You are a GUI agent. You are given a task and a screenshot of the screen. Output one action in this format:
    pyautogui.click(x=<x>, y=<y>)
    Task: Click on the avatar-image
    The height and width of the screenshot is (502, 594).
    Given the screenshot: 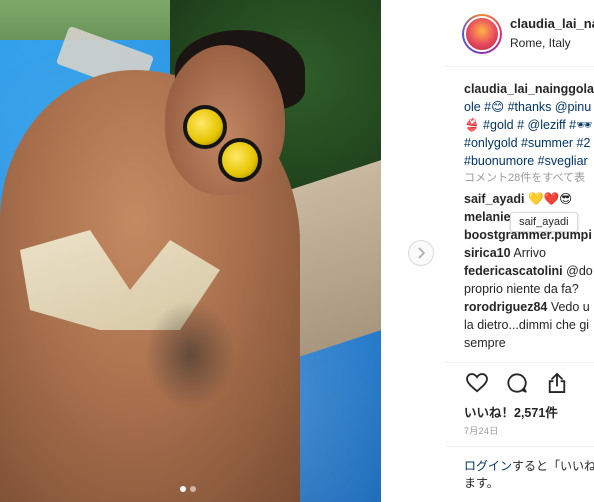 What is the action you would take?
    pyautogui.click(x=482, y=34)
    